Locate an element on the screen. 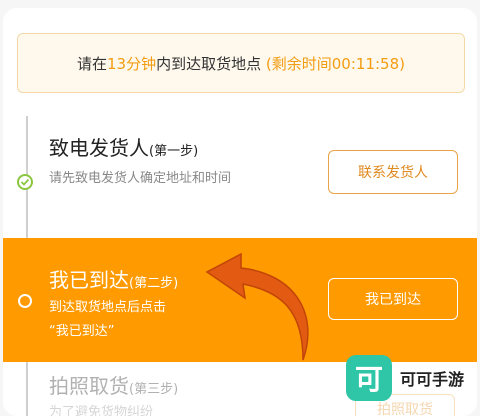 The image size is (480, 416). step2-title: 我已到达(第二步) is located at coordinates (113, 278).